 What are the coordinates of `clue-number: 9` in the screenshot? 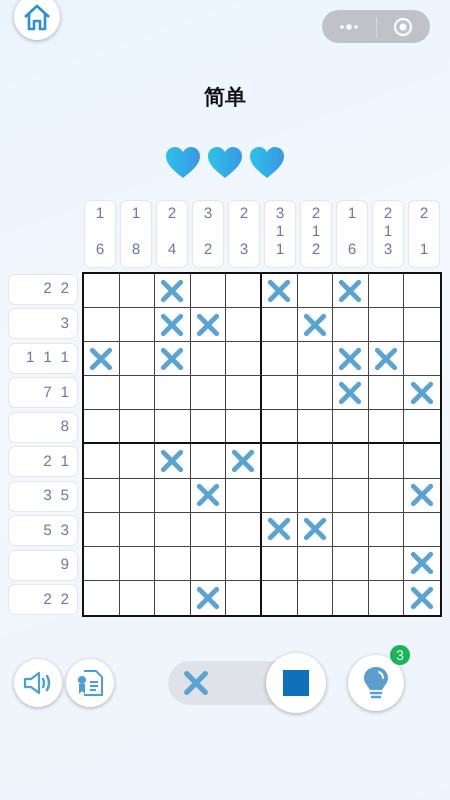 It's located at (64, 565).